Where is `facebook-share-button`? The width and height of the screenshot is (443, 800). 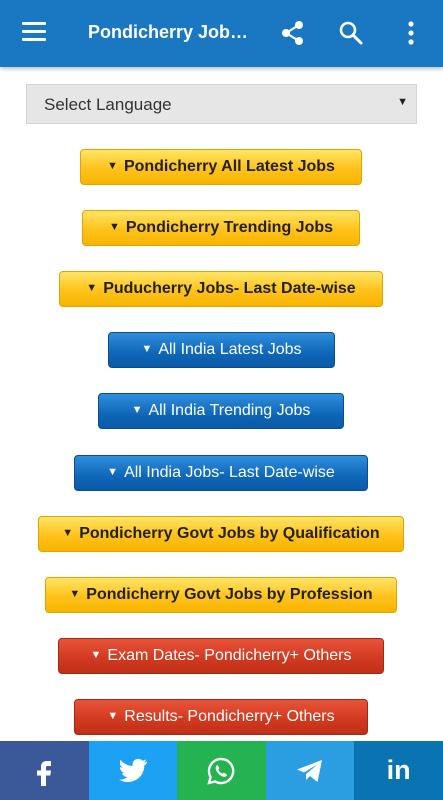
facebook-share-button is located at coordinates (44, 770).